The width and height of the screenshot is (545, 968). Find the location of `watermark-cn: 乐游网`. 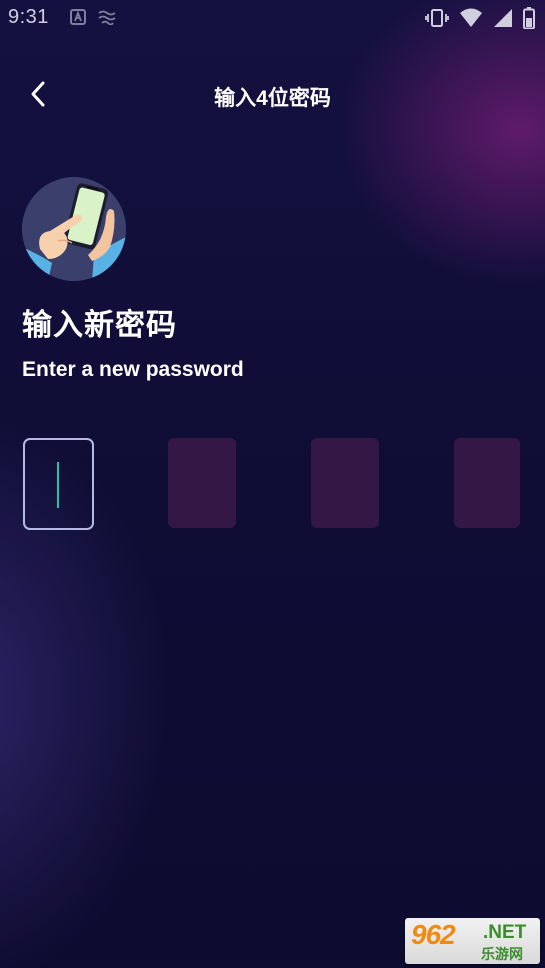

watermark-cn: 乐游网 is located at coordinates (502, 954).